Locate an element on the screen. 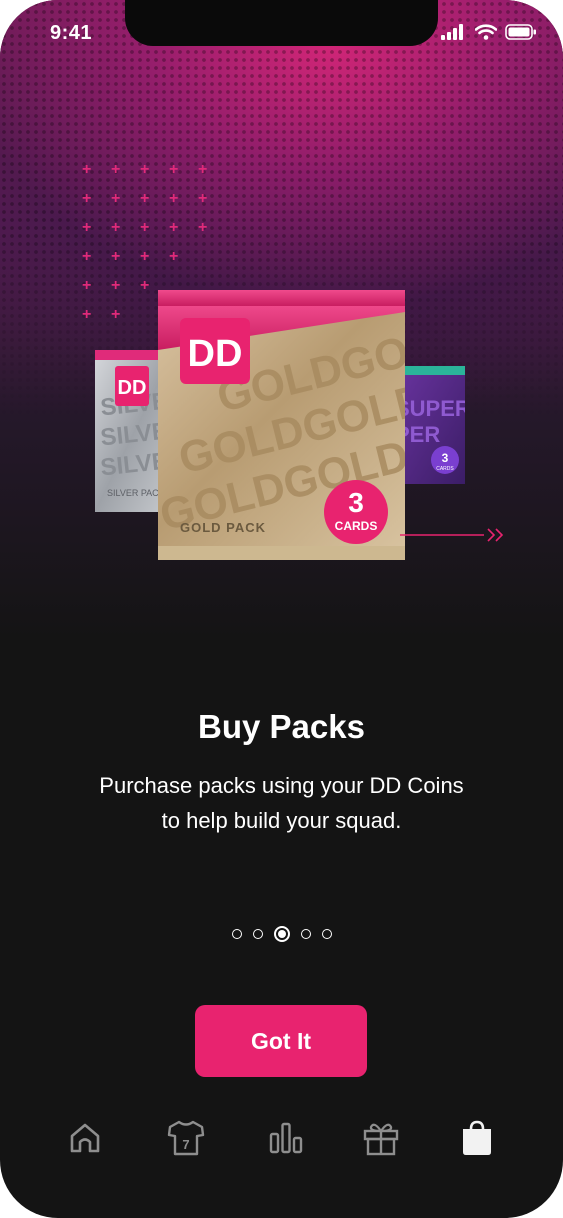 The width and height of the screenshot is (563, 1218). gold-pack-count: 3 is located at coordinates (356, 502).